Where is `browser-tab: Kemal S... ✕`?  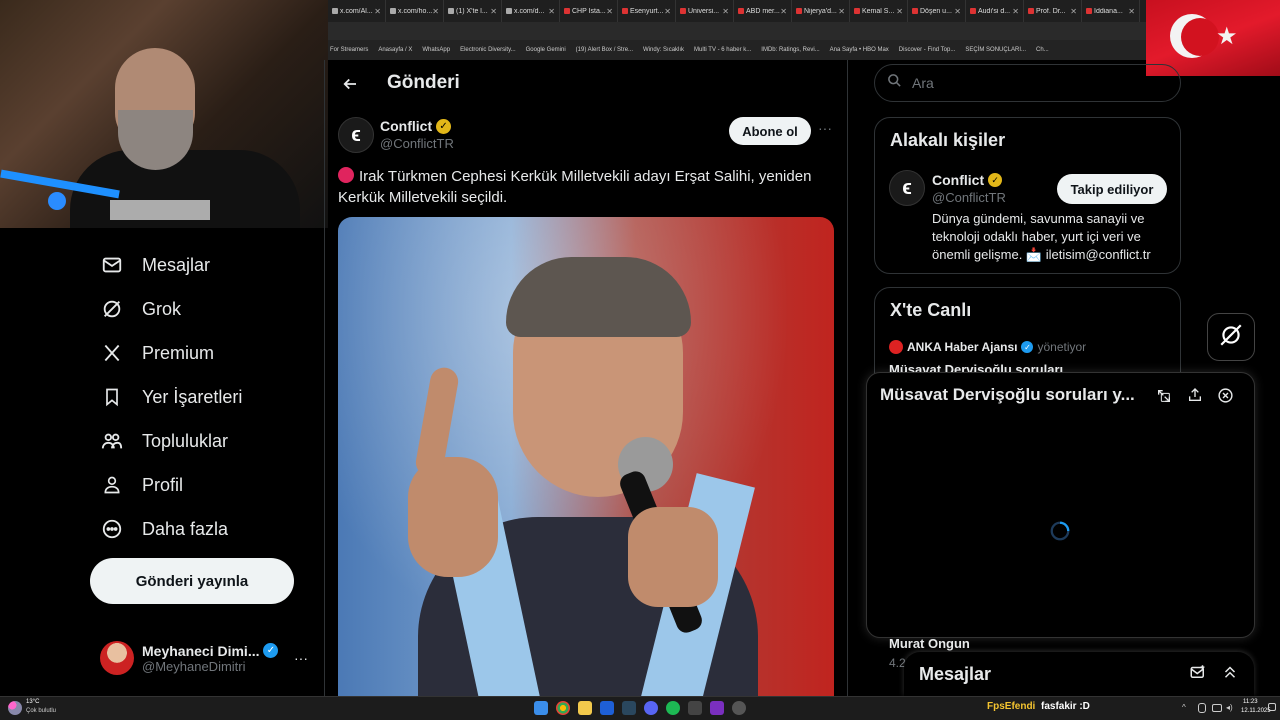
browser-tab: Kemal S... ✕ is located at coordinates (879, 11).